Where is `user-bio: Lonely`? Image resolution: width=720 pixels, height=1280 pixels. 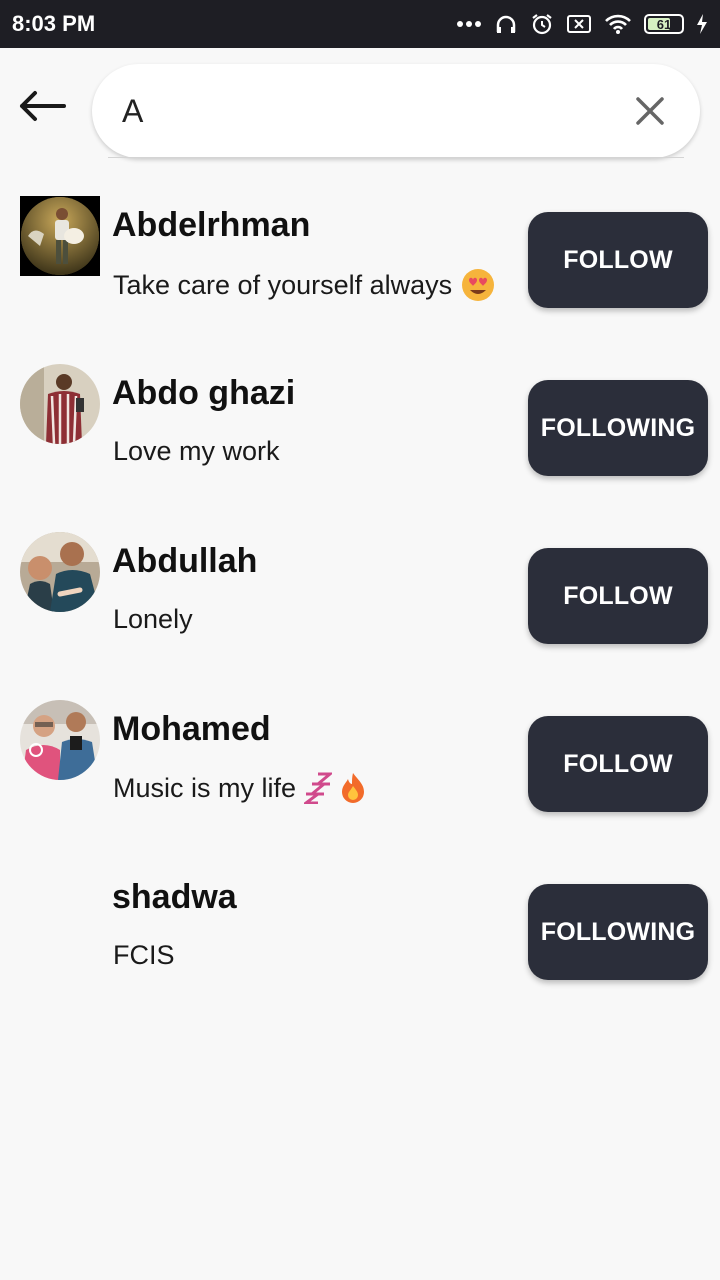 user-bio: Lonely is located at coordinates (153, 619).